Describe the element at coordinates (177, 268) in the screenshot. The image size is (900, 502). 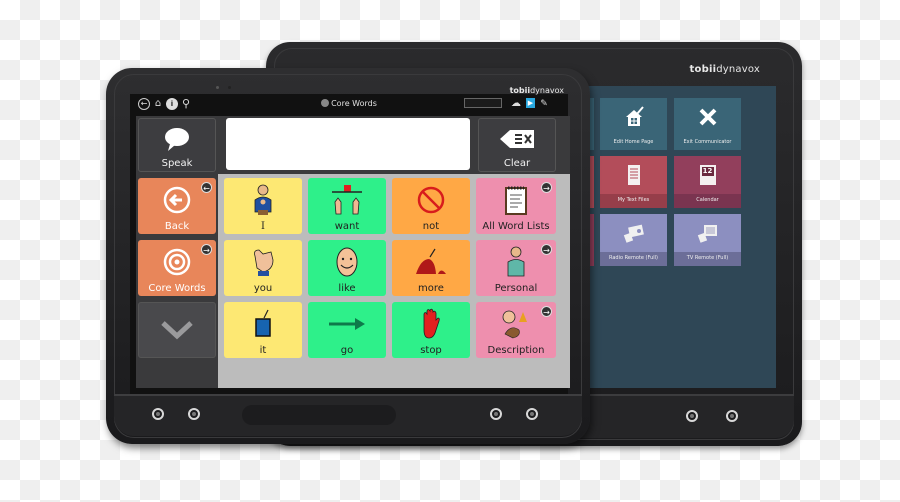
I see `core-words-button: → Core Words` at that location.